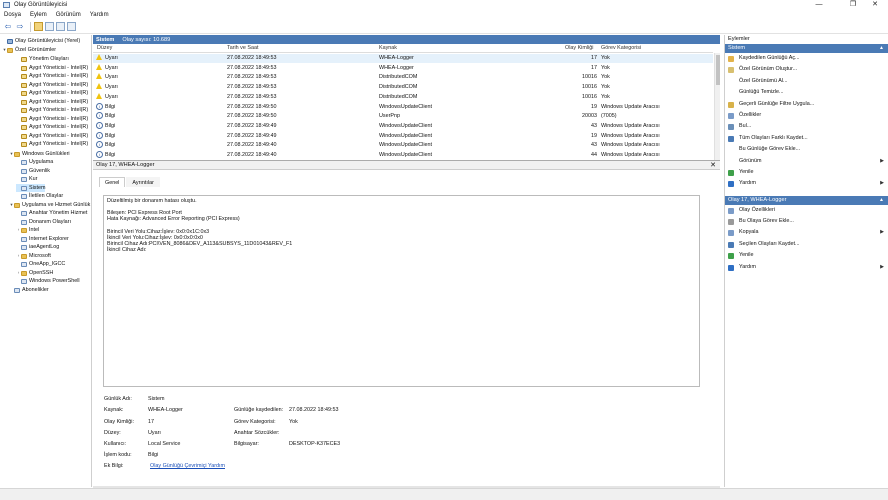  Describe the element at coordinates (38, 15) in the screenshot. I see `menu-action: Eylem` at that location.